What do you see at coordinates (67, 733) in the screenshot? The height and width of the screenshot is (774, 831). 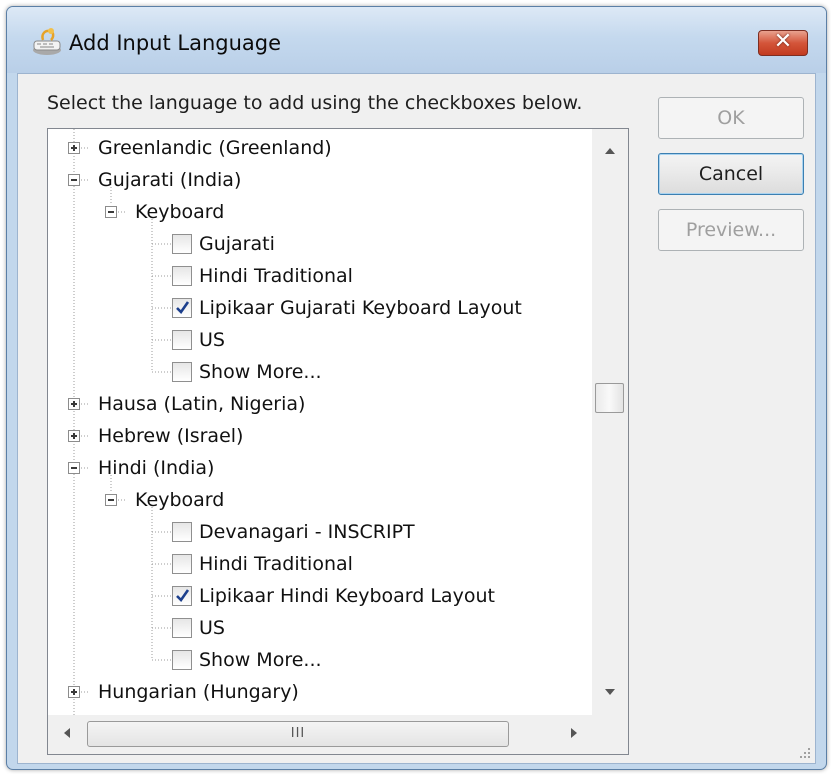 I see `scroll-left-arrow-icon` at bounding box center [67, 733].